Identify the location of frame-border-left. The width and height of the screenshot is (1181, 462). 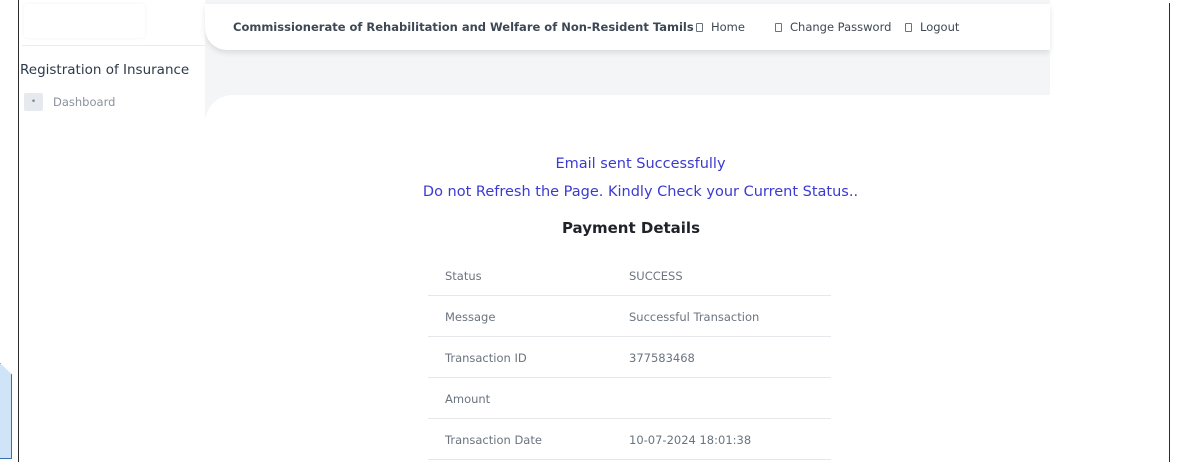
(18, 231).